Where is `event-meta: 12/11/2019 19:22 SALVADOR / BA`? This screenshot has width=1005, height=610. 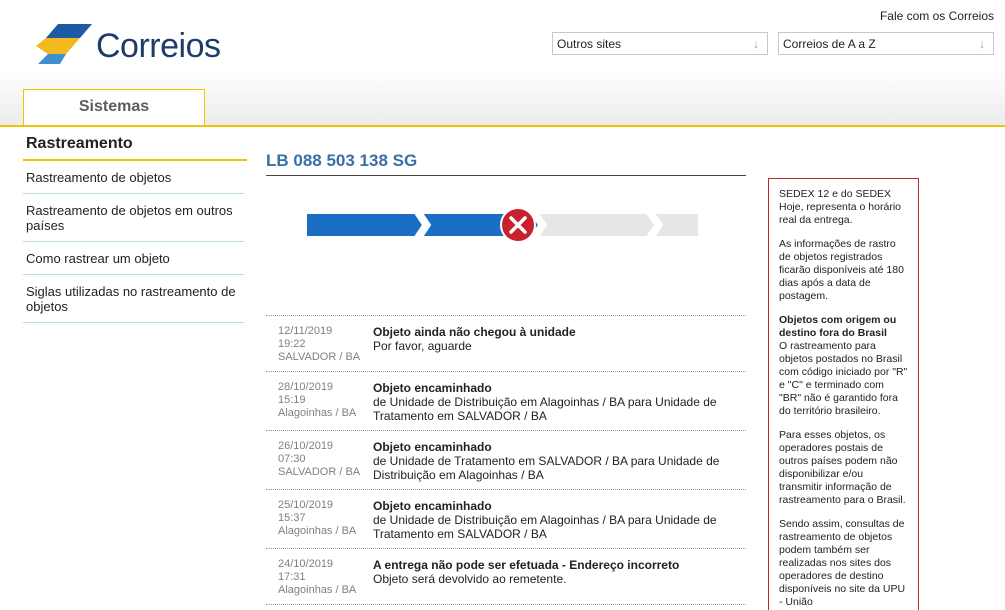 event-meta: 12/11/2019 19:22 SALVADOR / BA is located at coordinates (319, 344).